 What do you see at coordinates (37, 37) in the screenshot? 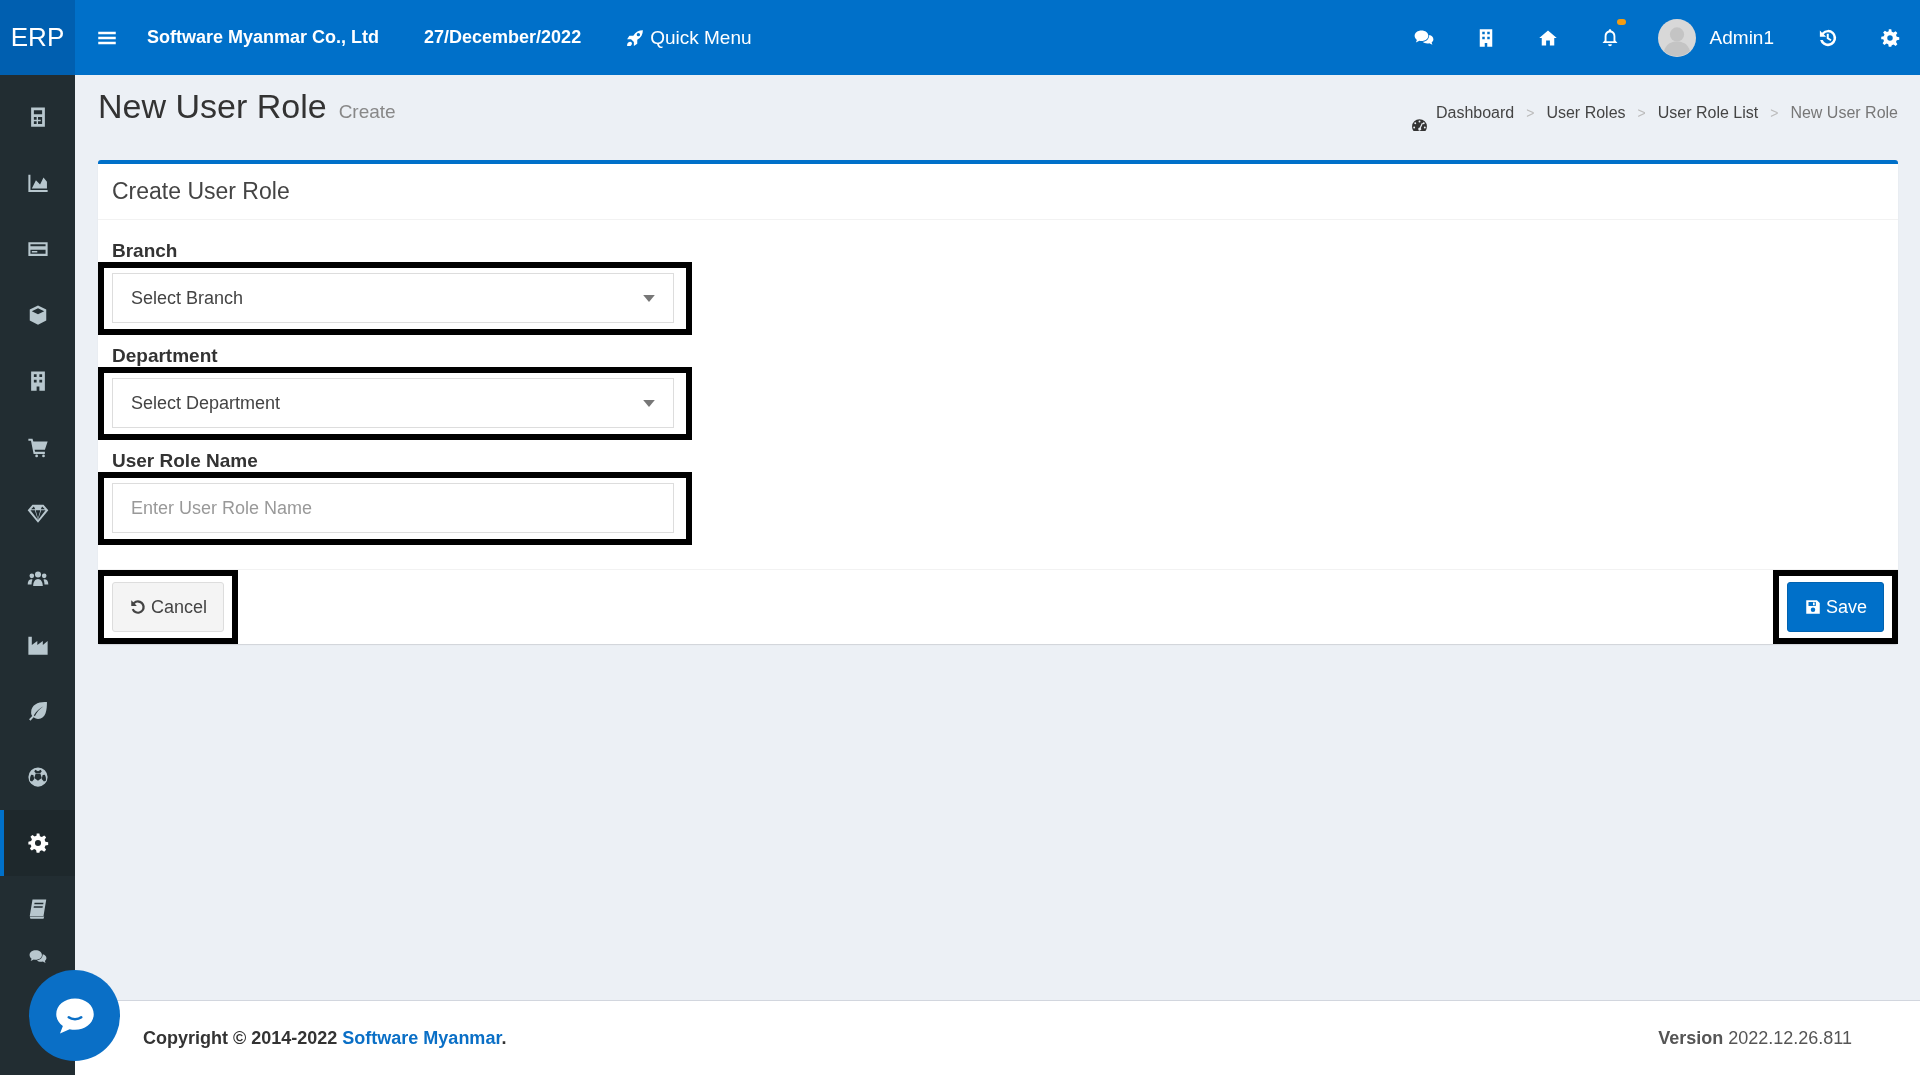
I see `app-logo: ERP` at bounding box center [37, 37].